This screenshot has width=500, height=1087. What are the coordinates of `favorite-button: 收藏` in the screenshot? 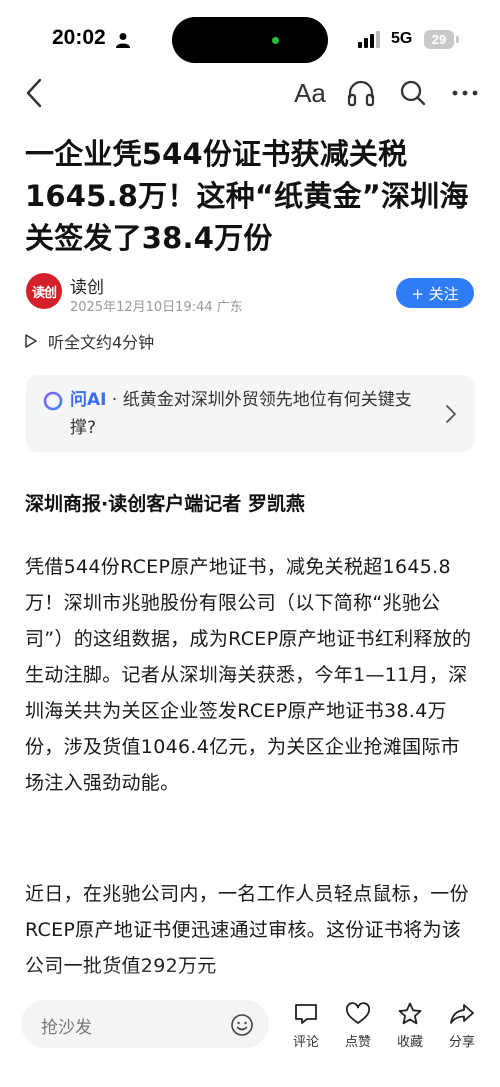 It's located at (410, 1026).